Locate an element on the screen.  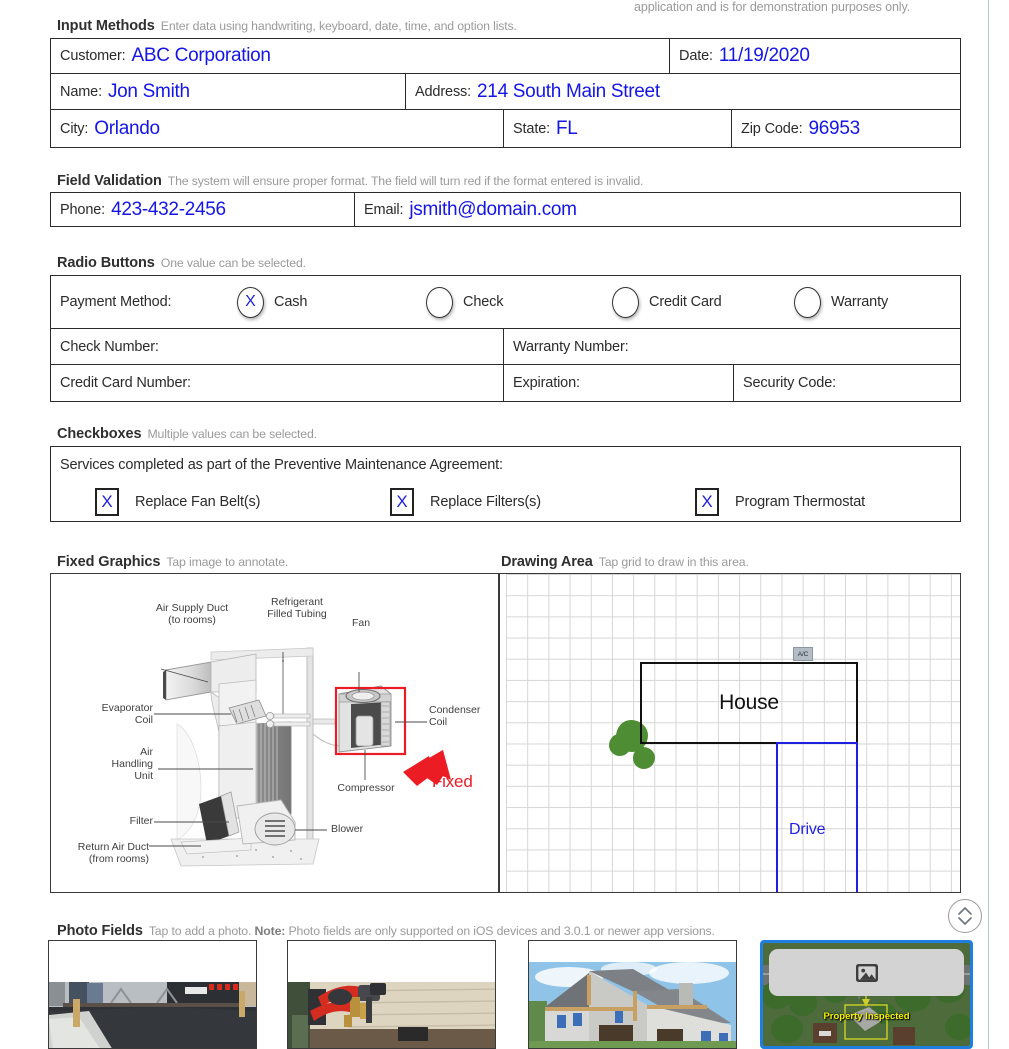
check-number-field: Check Number: is located at coordinates (277, 346).